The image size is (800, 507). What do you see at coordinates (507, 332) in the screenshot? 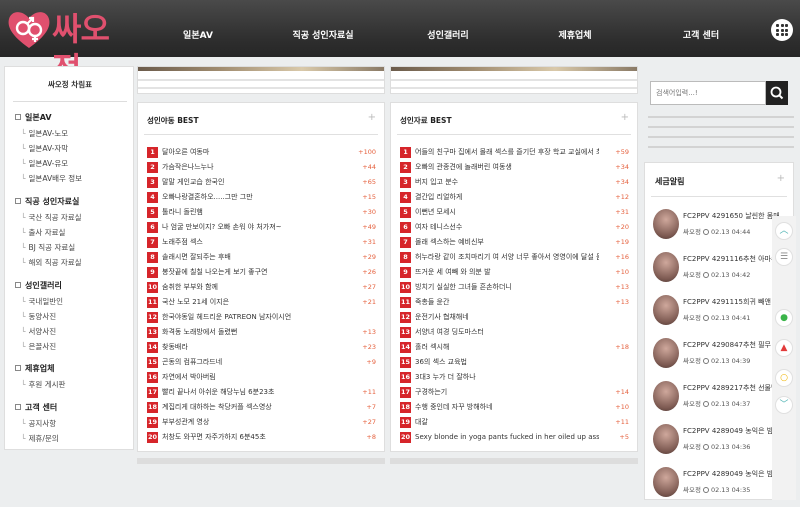
I see `row-title: 서양녀 여경 딩도마스터` at bounding box center [507, 332].